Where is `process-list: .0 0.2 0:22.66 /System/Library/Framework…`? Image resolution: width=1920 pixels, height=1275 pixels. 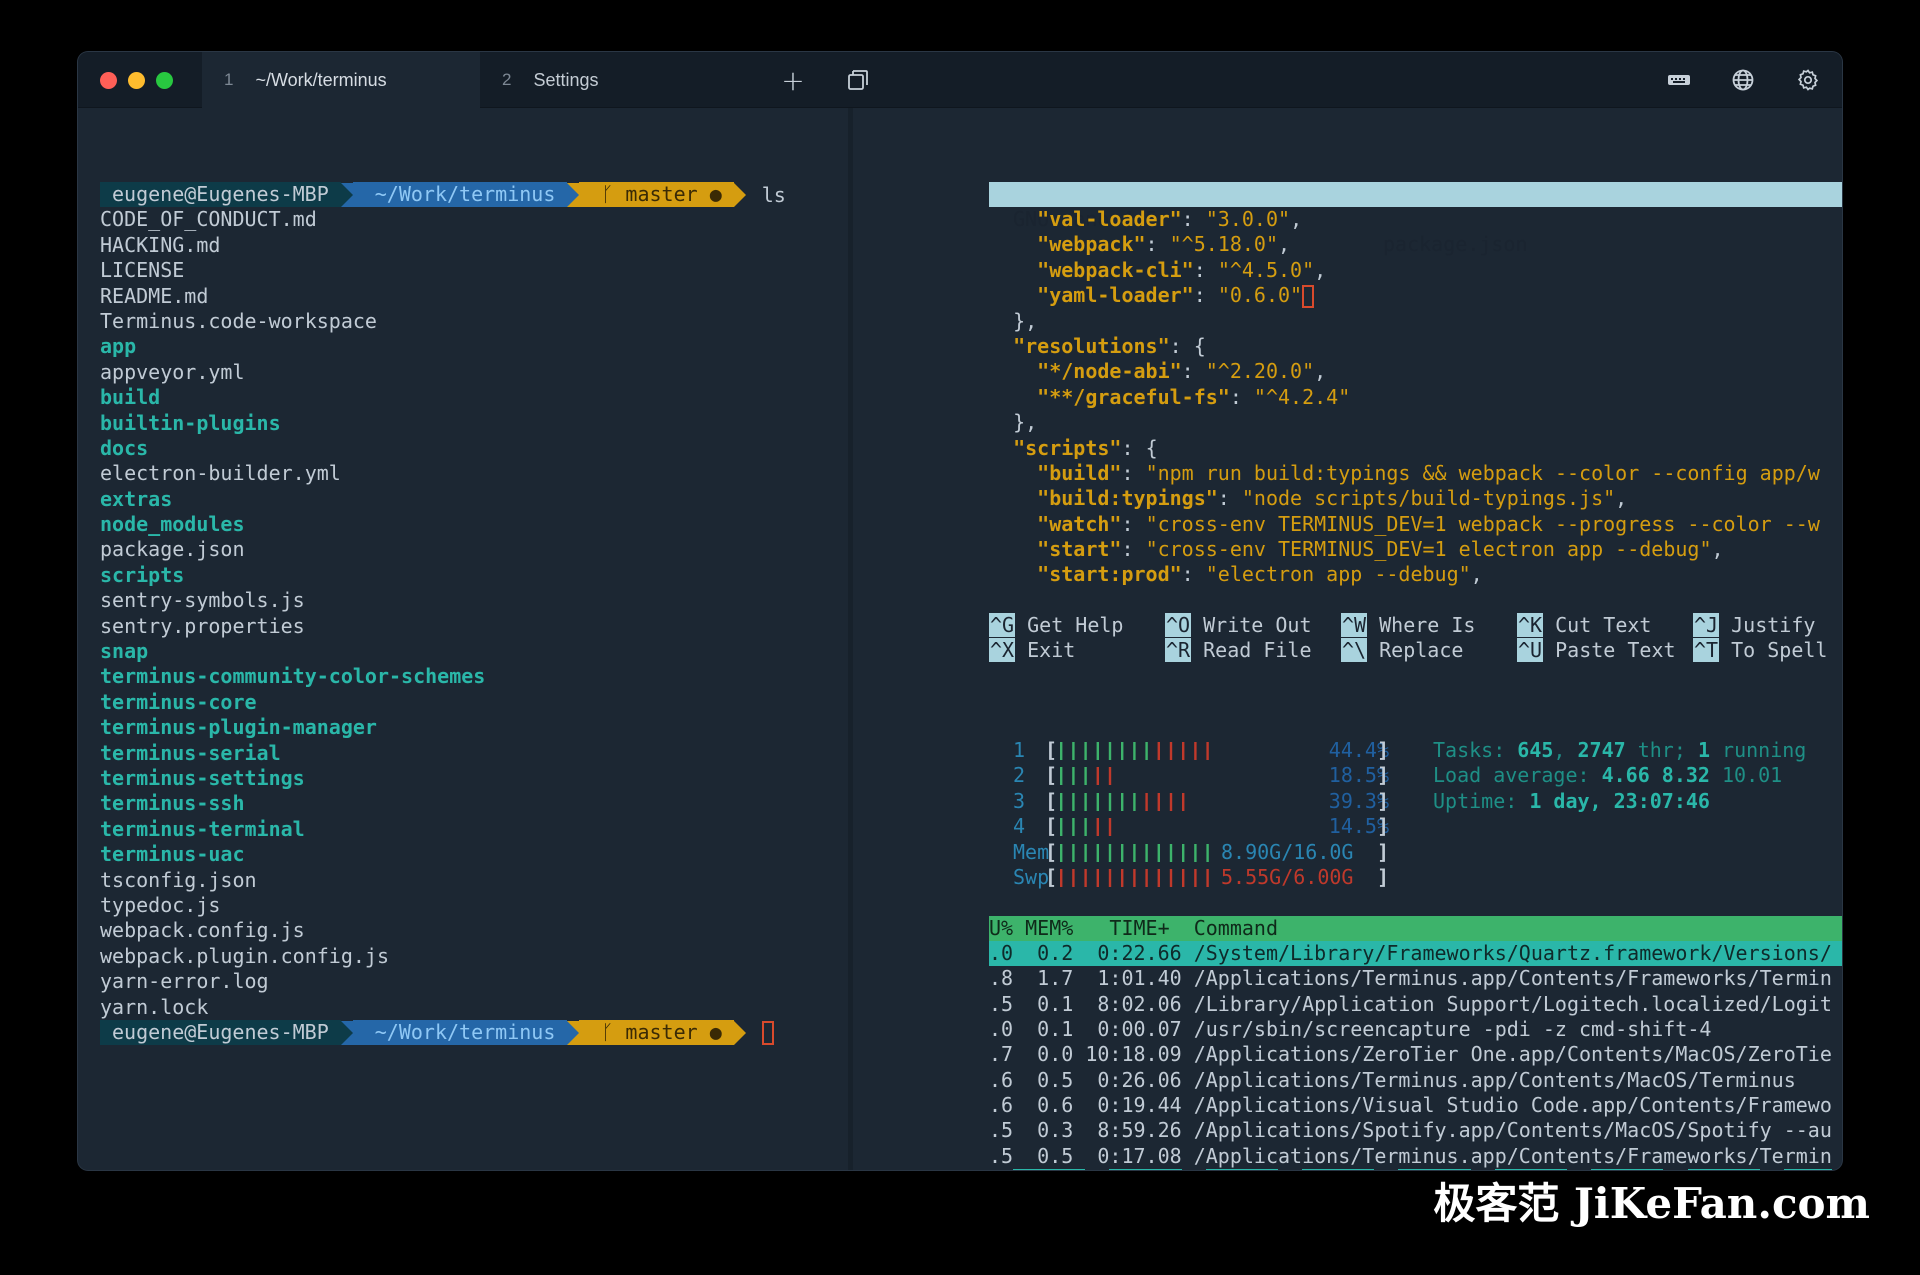 process-list: .0 0.2 0:22.66 /System/Library/Framework… is located at coordinates (1415, 1055).